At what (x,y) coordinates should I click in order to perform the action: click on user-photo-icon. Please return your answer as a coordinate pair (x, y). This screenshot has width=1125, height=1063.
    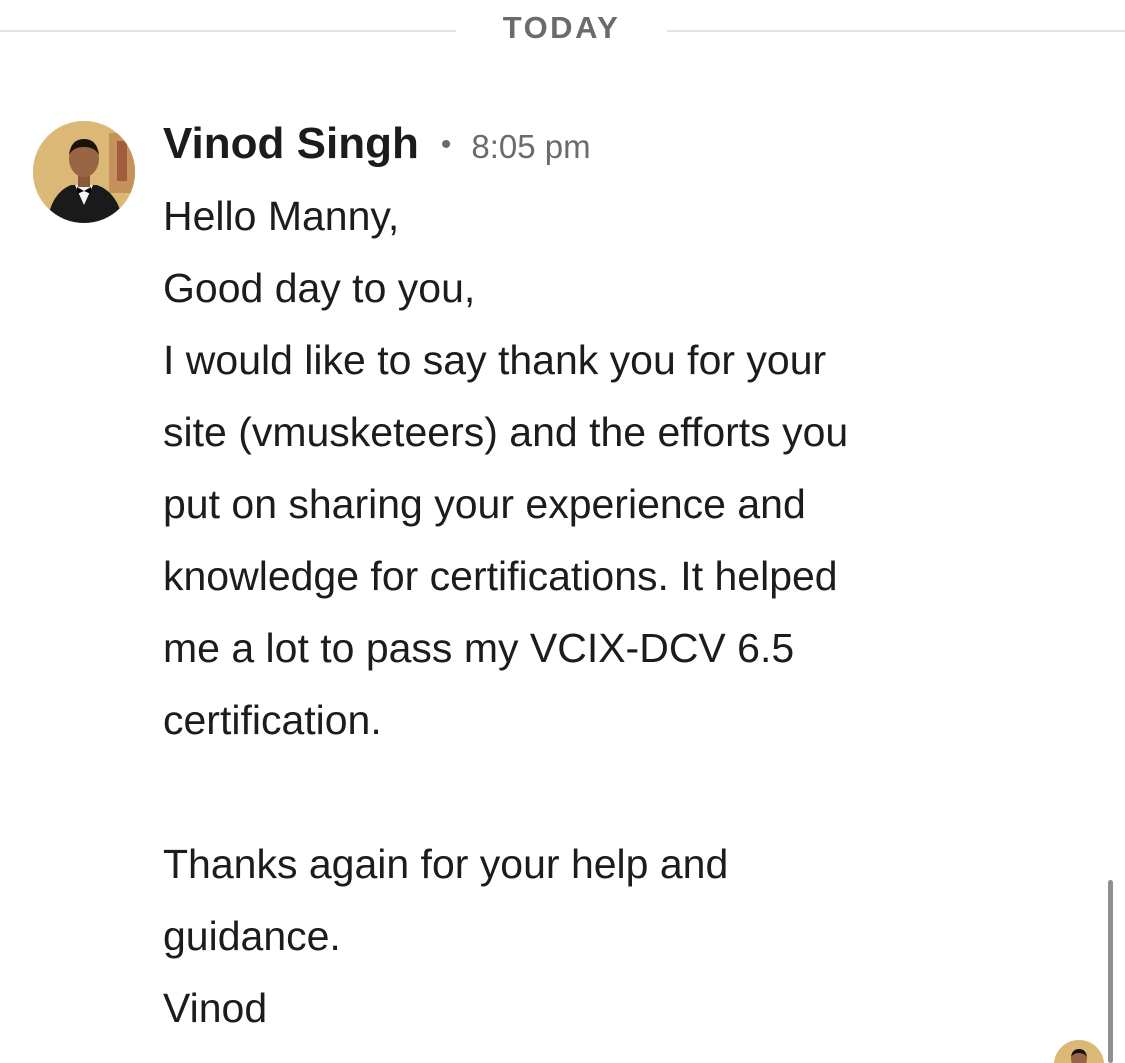
    Looking at the image, I should click on (84, 172).